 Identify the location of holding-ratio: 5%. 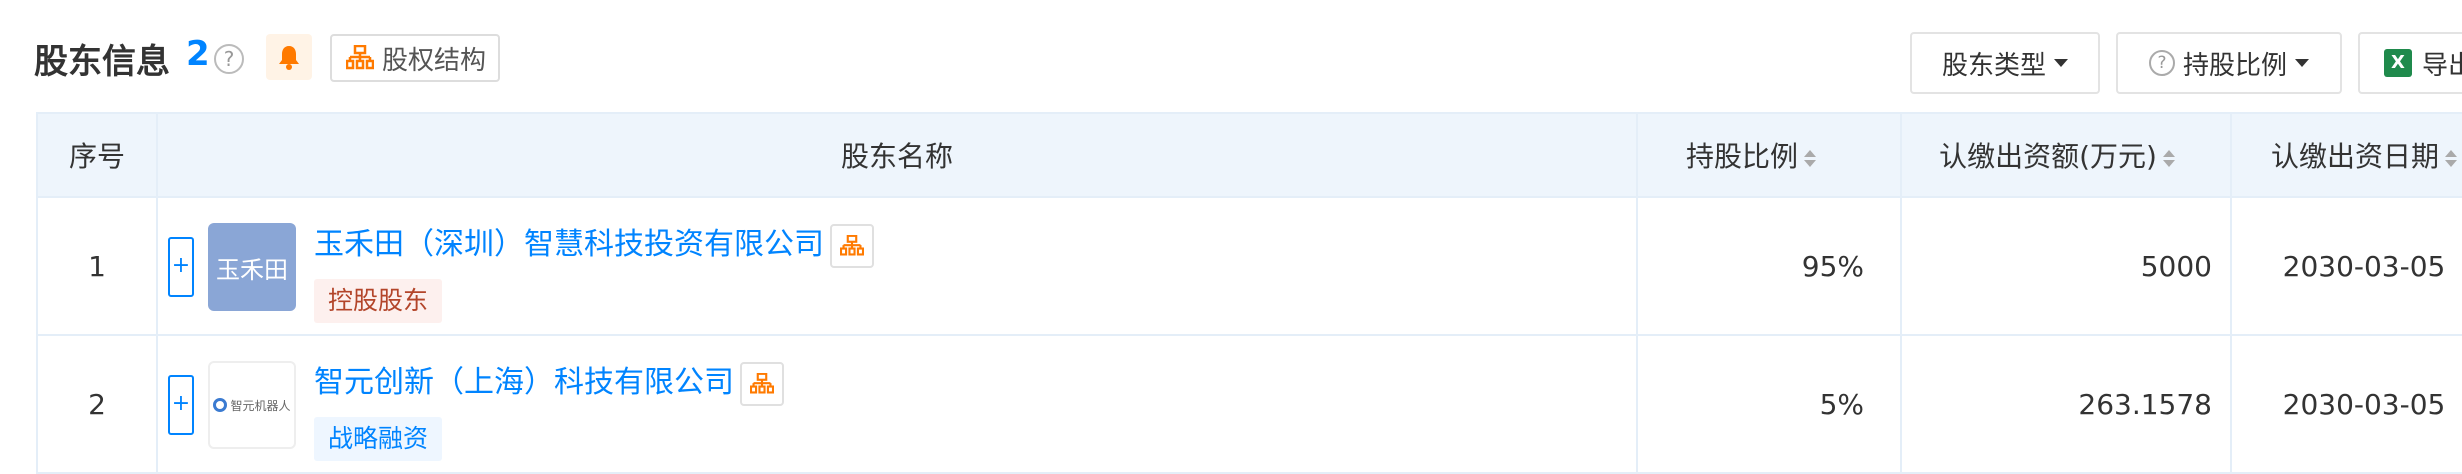
(1769, 404).